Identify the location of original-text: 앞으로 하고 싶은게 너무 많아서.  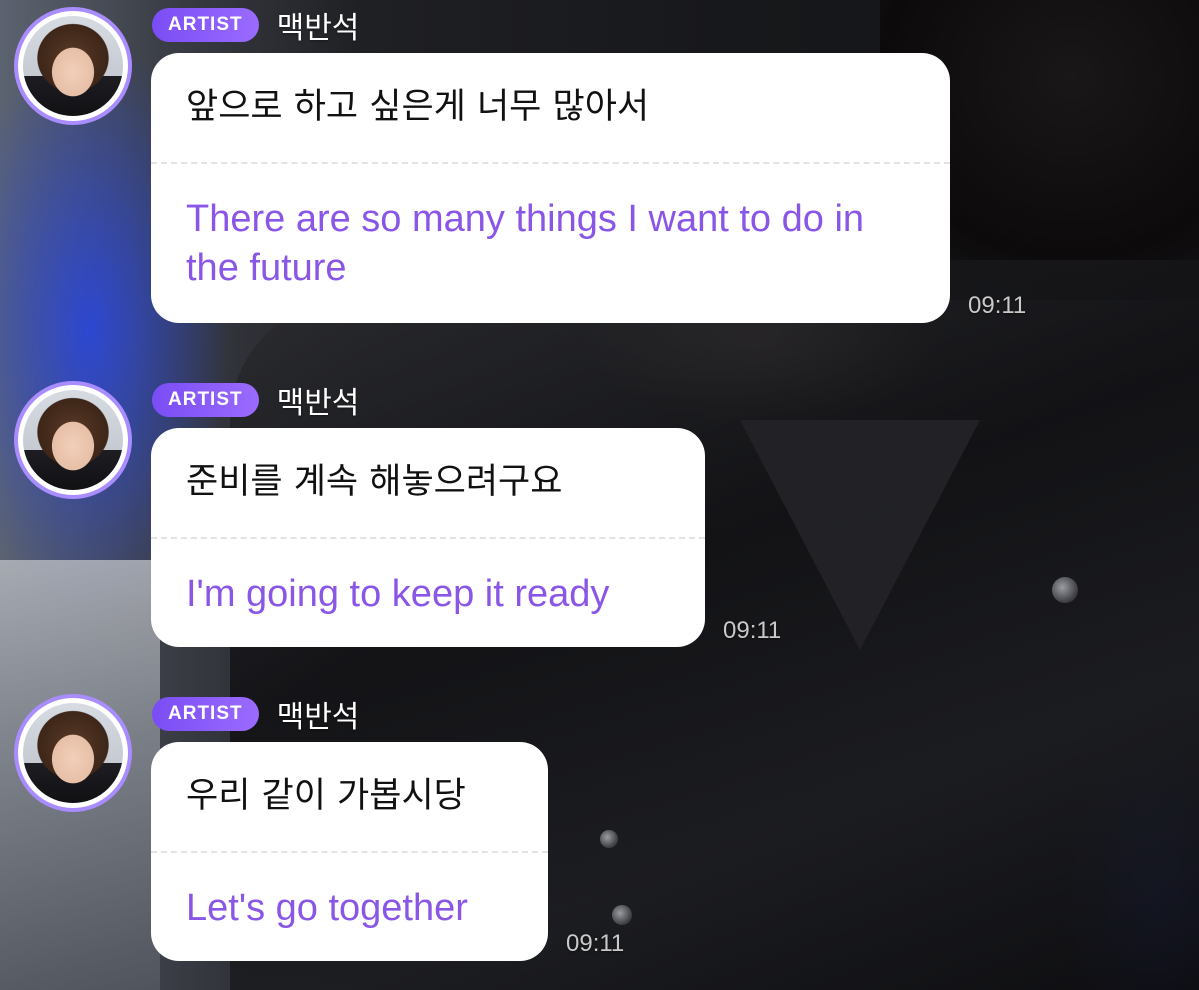
(418, 107).